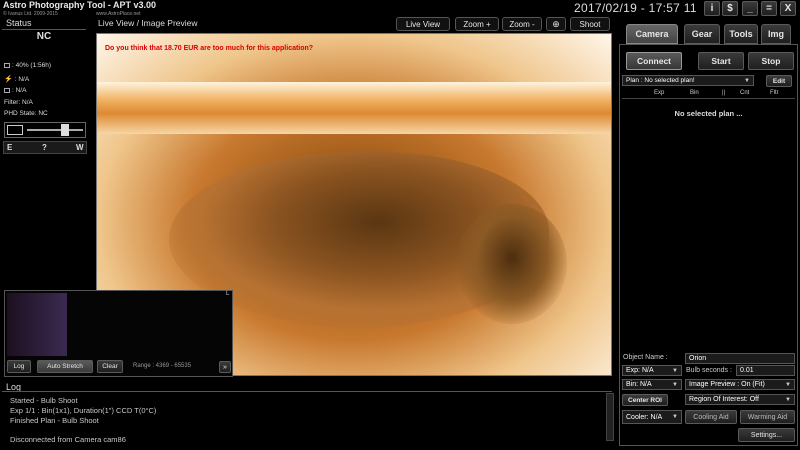  I want to click on plan-col-cnt: Cnt, so click(745, 93).